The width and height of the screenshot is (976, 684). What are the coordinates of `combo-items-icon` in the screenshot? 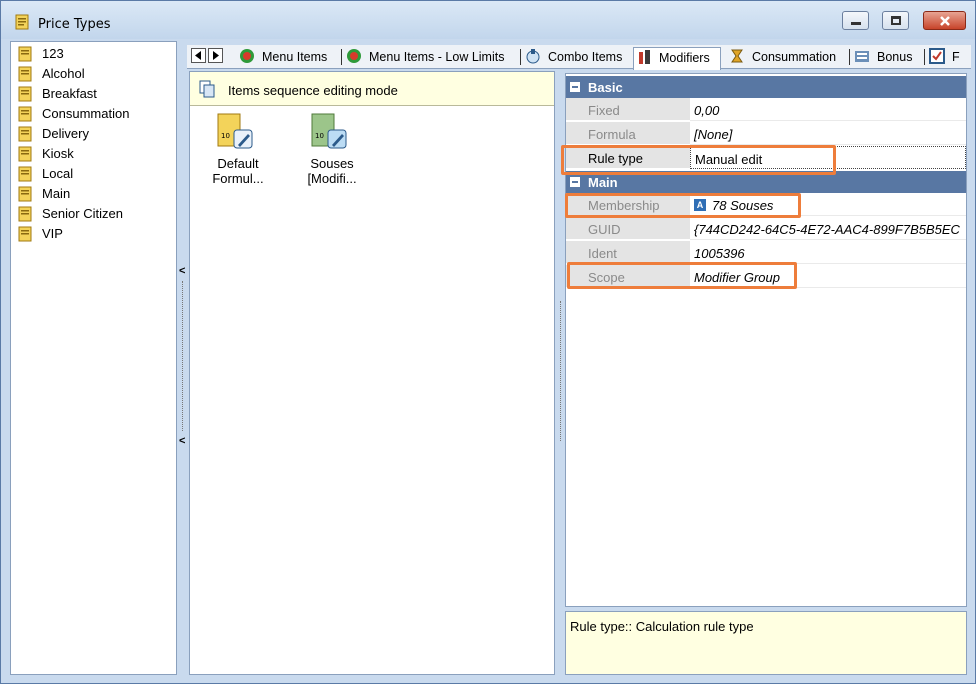 It's located at (533, 56).